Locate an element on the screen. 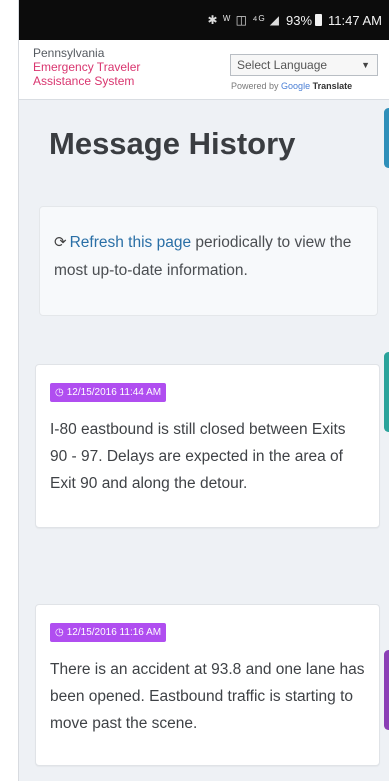 Image resolution: width=389 pixels, height=781 pixels. status-bar: ✱ ᵂ ◫ ⁴ᴳ ◢ 93% 11:47 AM is located at coordinates (204, 20).